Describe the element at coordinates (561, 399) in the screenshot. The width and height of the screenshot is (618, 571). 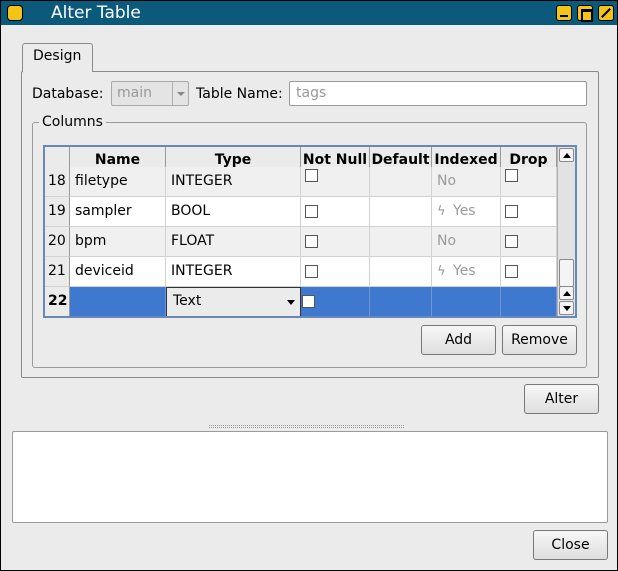
I see `alter-button: Alter` at that location.